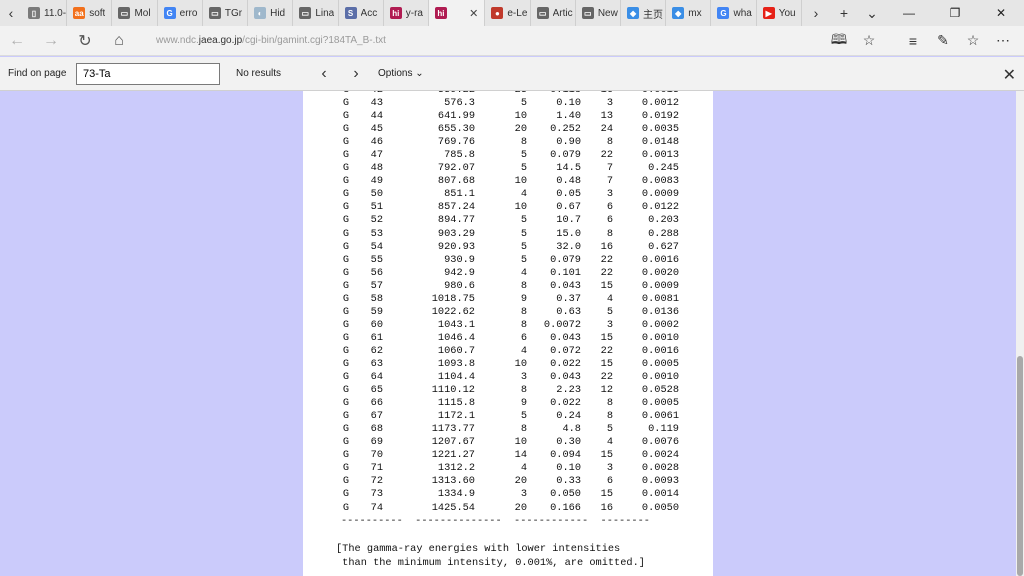  I want to click on dose-value-cell: 0.0061, so click(660, 416).